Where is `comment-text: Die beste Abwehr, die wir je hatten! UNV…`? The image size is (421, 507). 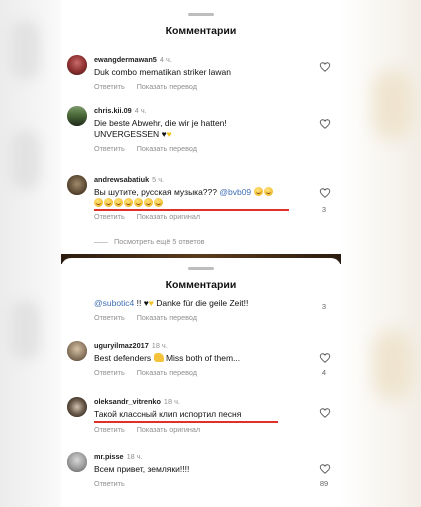 comment-text: Die beste Abwehr, die wir je hatten! UNV… is located at coordinates (202, 129).